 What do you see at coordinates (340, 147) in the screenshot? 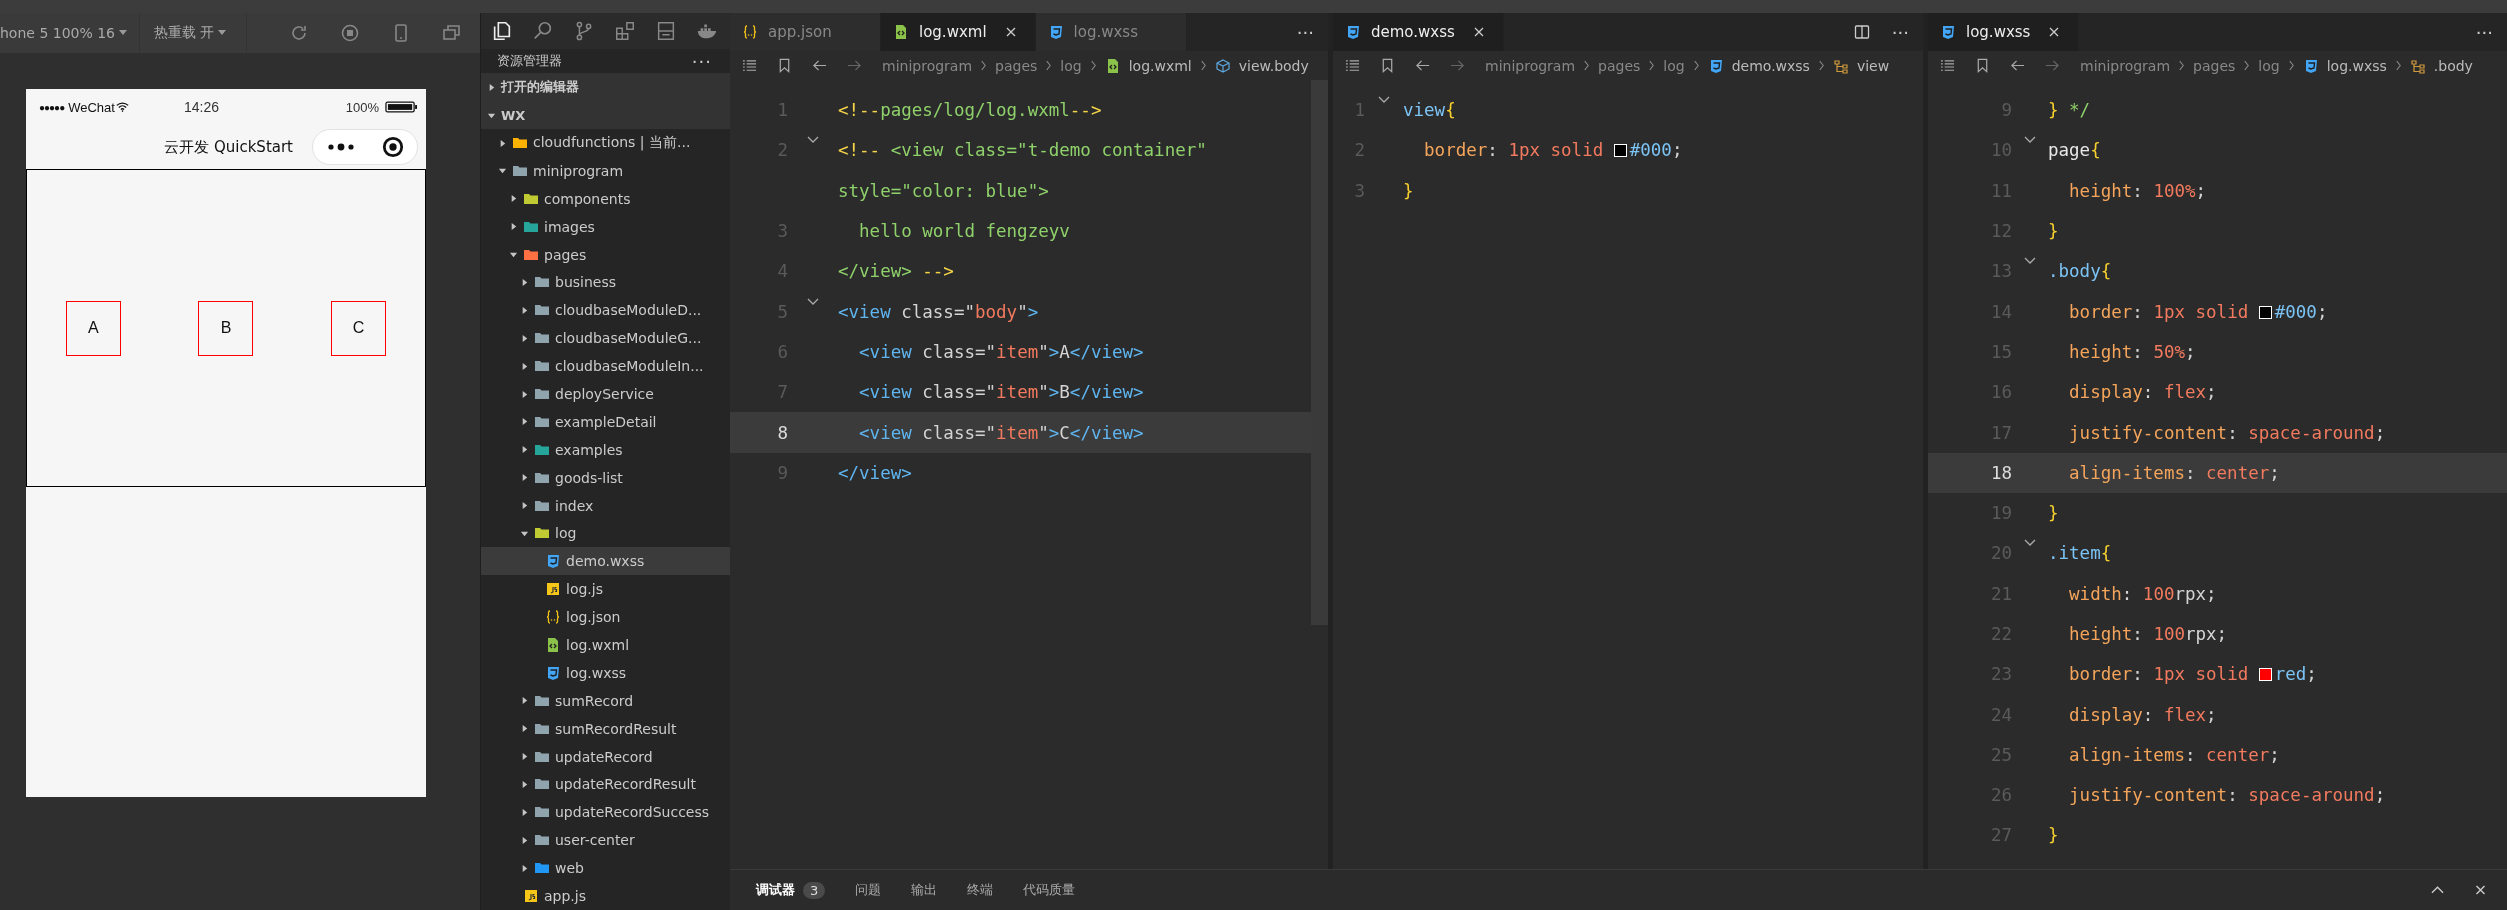
I see `more-dots-icon` at bounding box center [340, 147].